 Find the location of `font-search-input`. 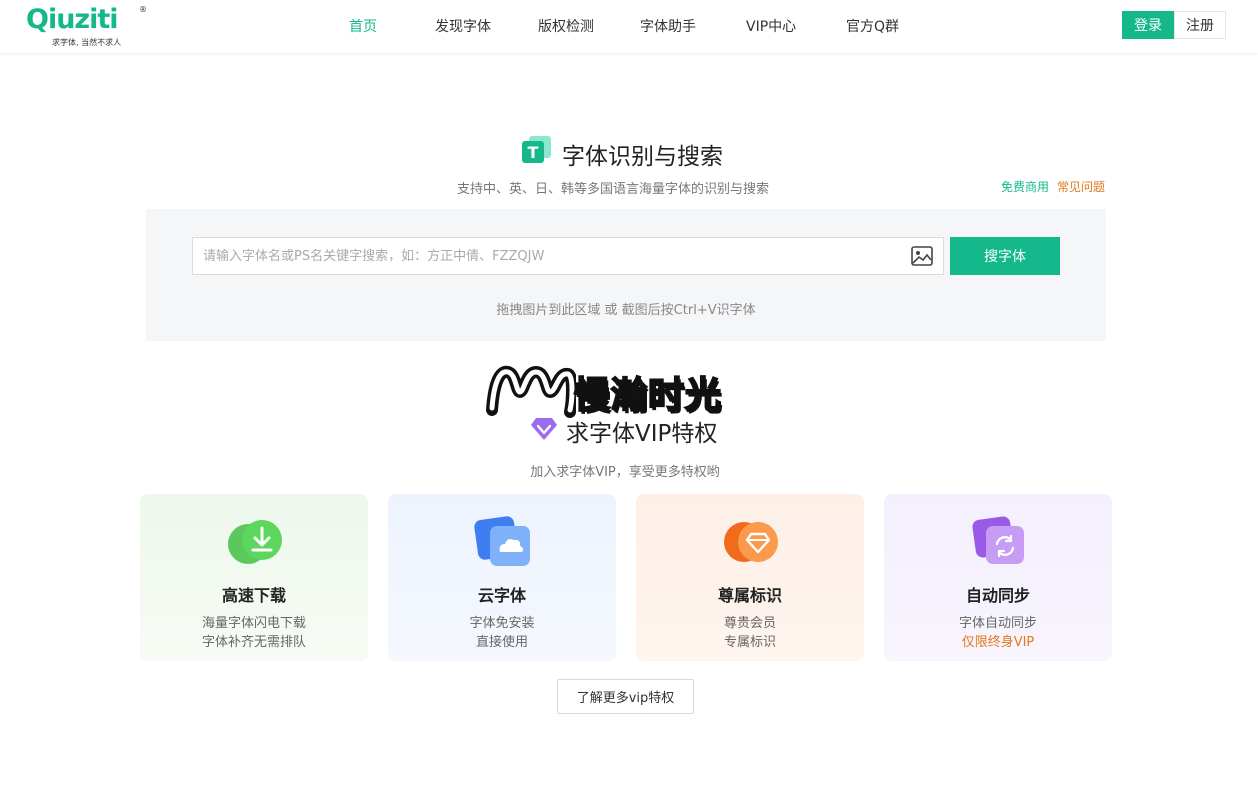

font-search-input is located at coordinates (568, 256).